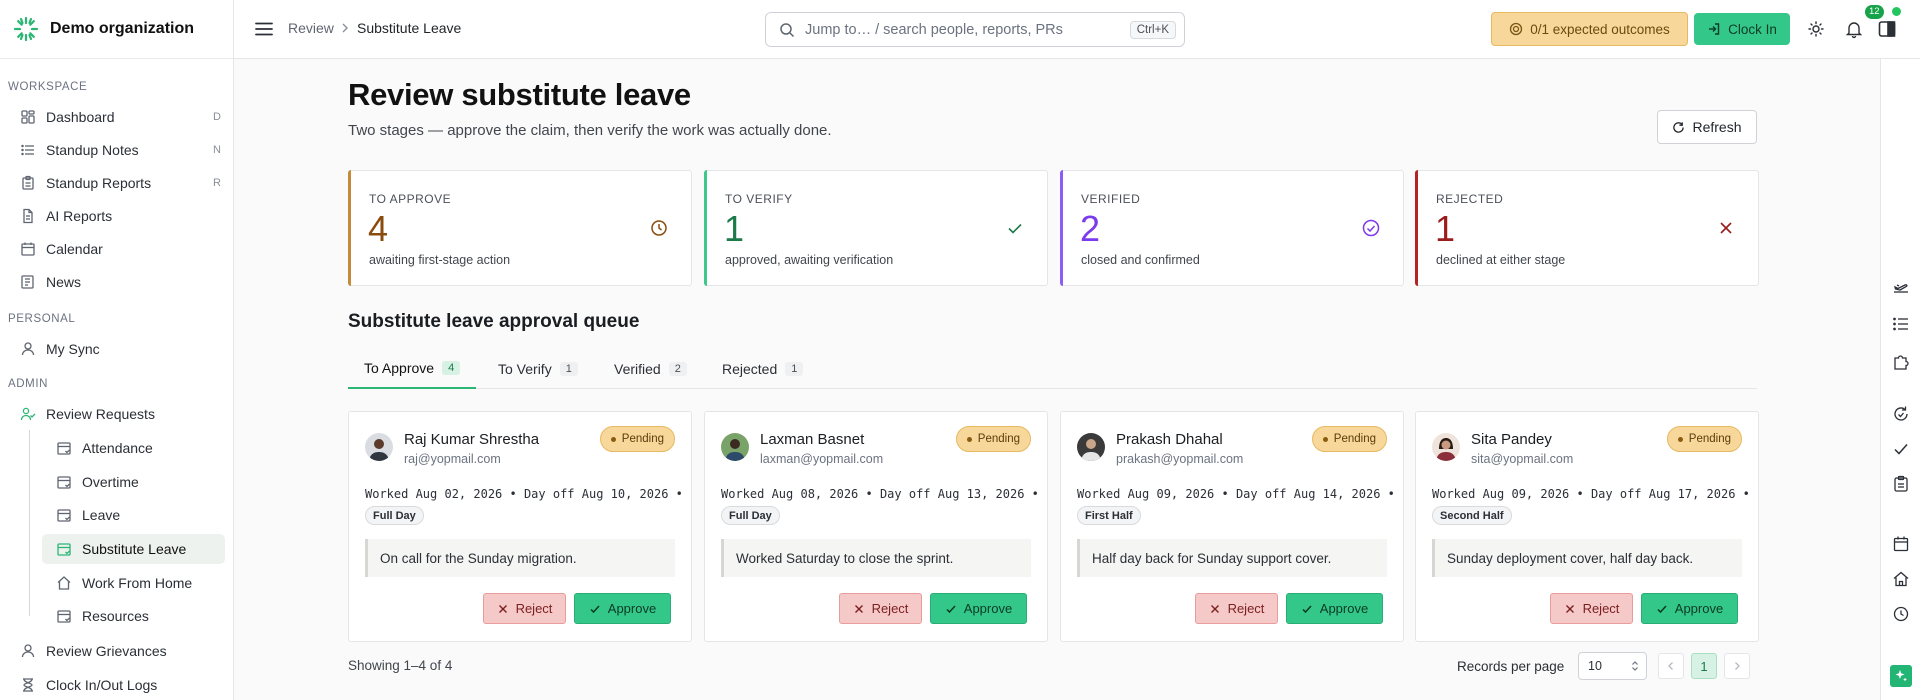  I want to click on home-icon, so click(1901, 579).